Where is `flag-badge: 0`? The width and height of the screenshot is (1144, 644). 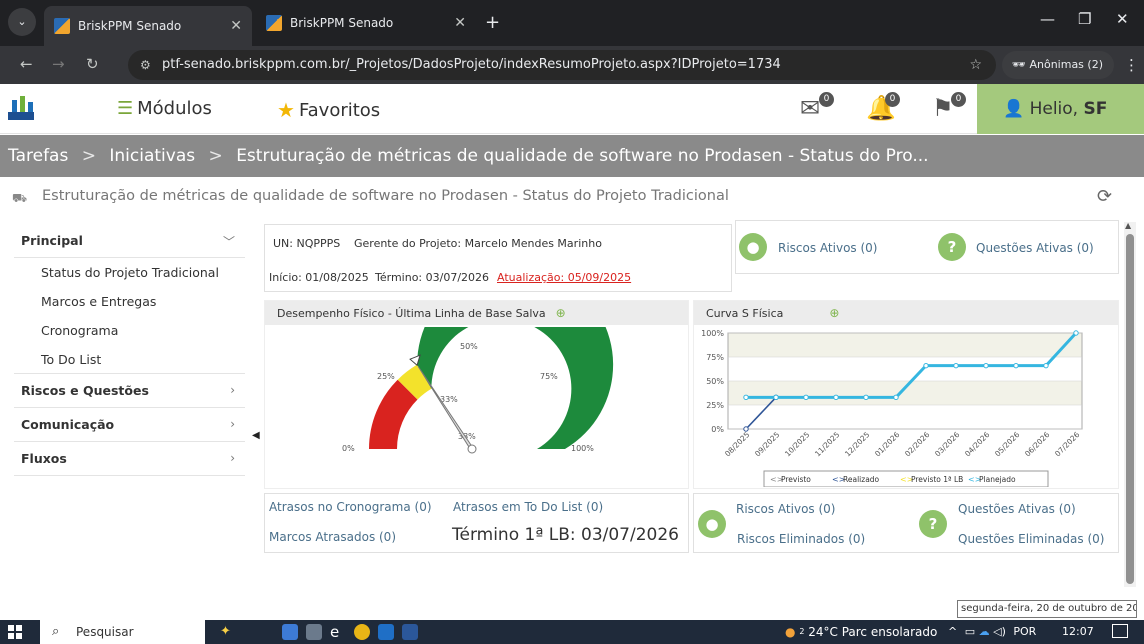
flag-badge: 0 is located at coordinates (958, 99).